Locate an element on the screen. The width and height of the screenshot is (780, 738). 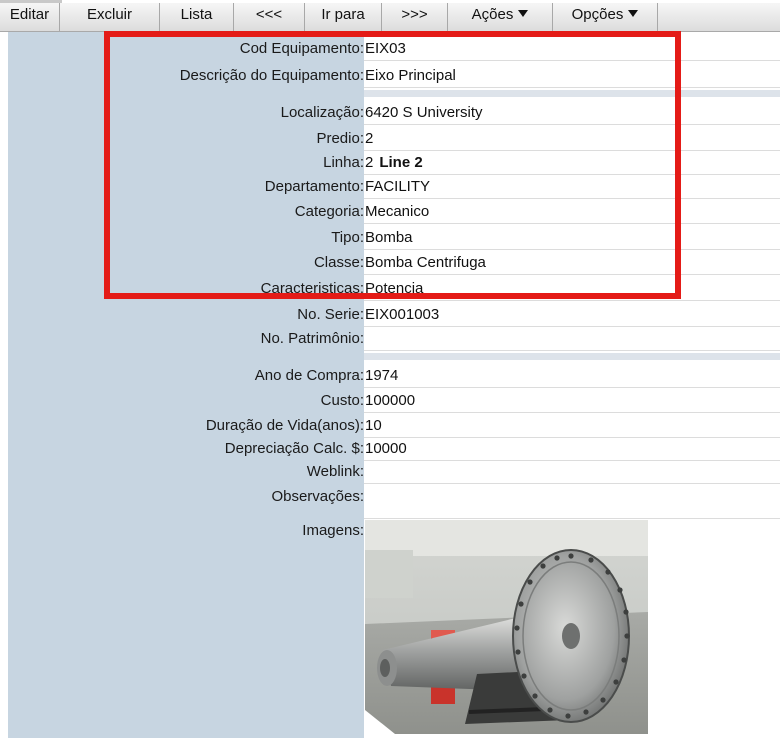
field-row-tipo: Tipo: Bomba is located at coordinates (394, 238).